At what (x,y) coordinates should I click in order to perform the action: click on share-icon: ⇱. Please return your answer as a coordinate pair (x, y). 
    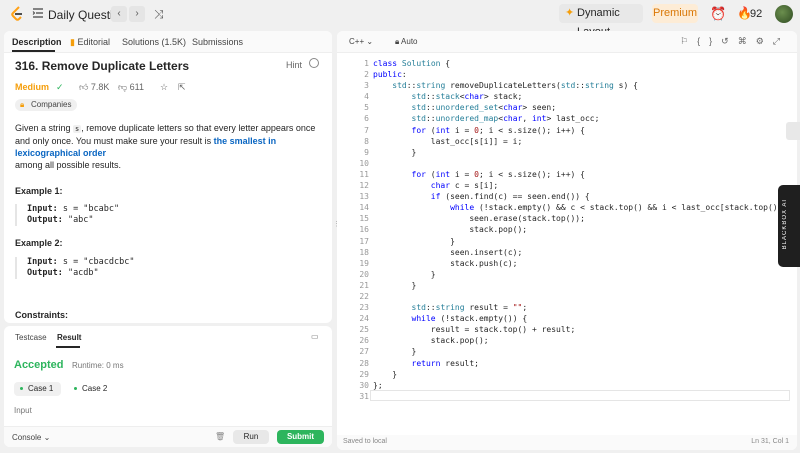
    Looking at the image, I should click on (182, 87).